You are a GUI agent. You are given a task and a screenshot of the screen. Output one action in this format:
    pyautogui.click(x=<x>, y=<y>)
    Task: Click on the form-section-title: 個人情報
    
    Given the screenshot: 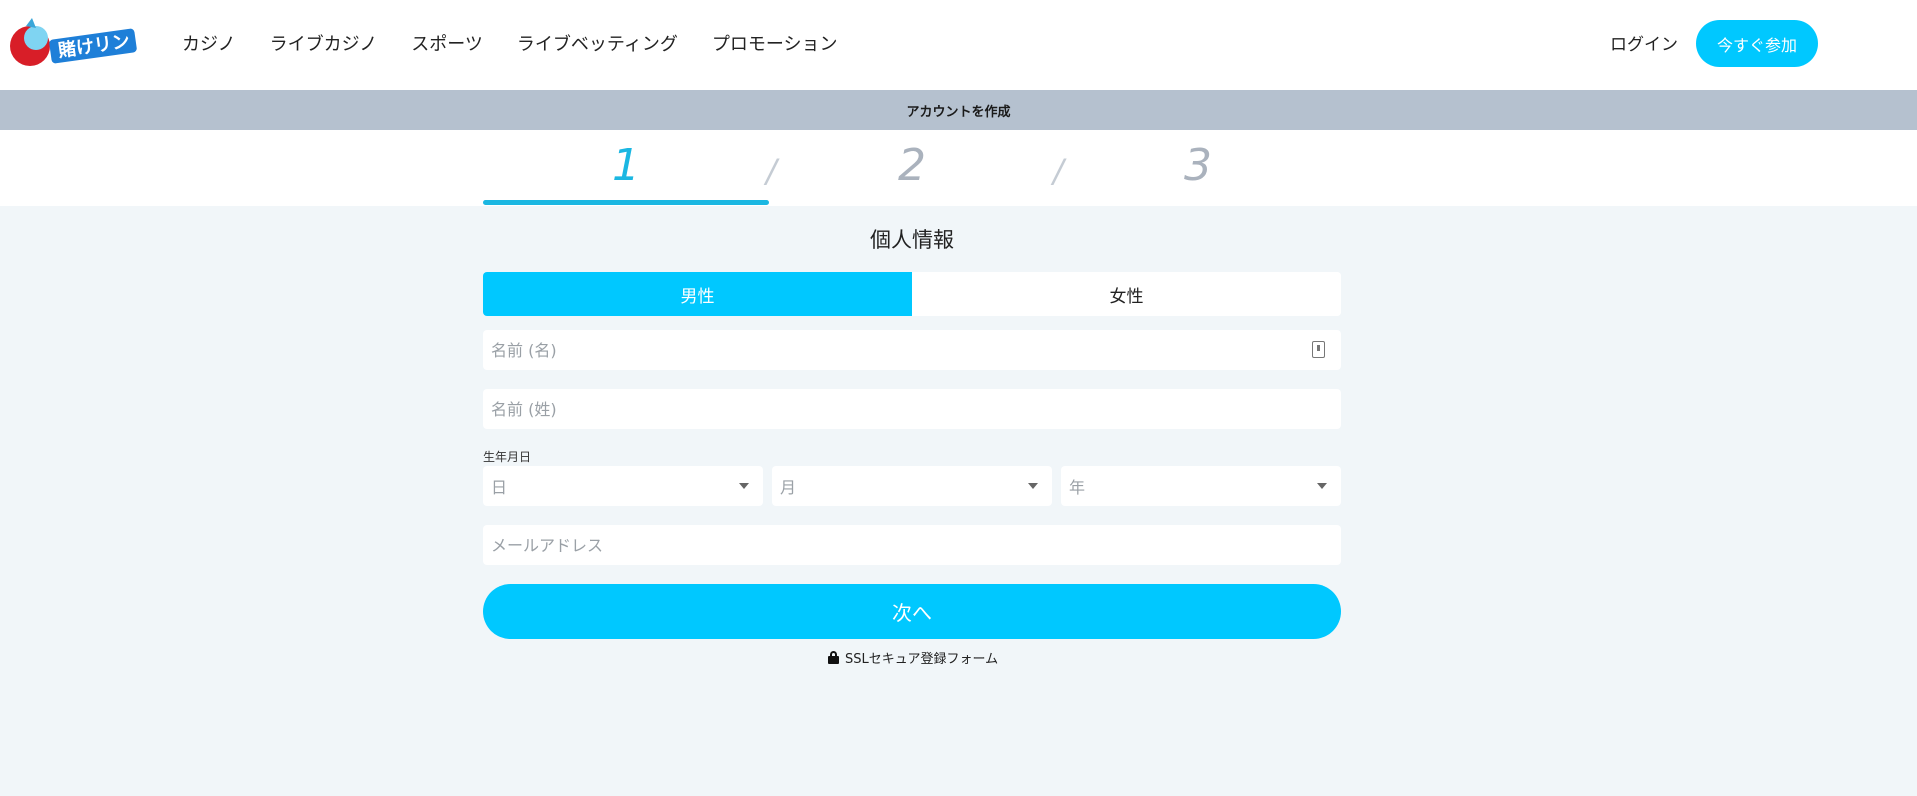 What is the action you would take?
    pyautogui.click(x=912, y=240)
    